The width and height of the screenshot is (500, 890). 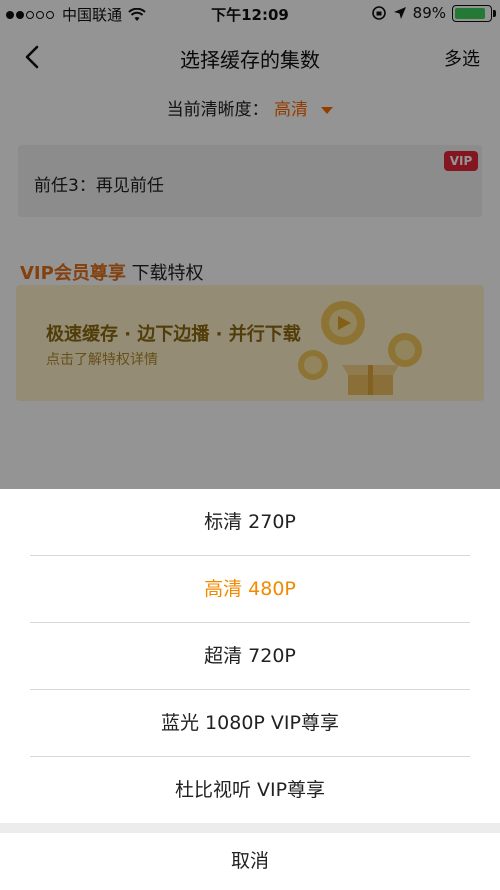 I want to click on option-hd-480p: 高清 480P, so click(x=250, y=589).